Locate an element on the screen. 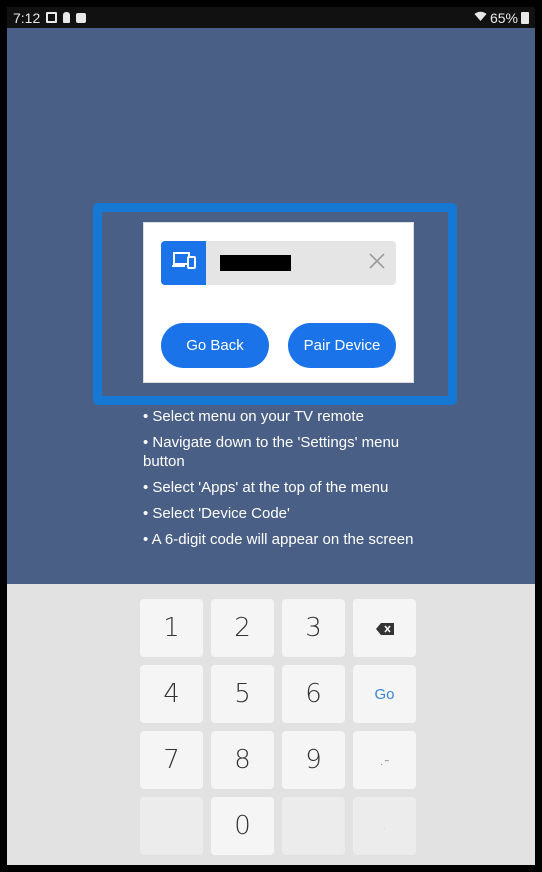  key-8: 8 is located at coordinates (242, 760).